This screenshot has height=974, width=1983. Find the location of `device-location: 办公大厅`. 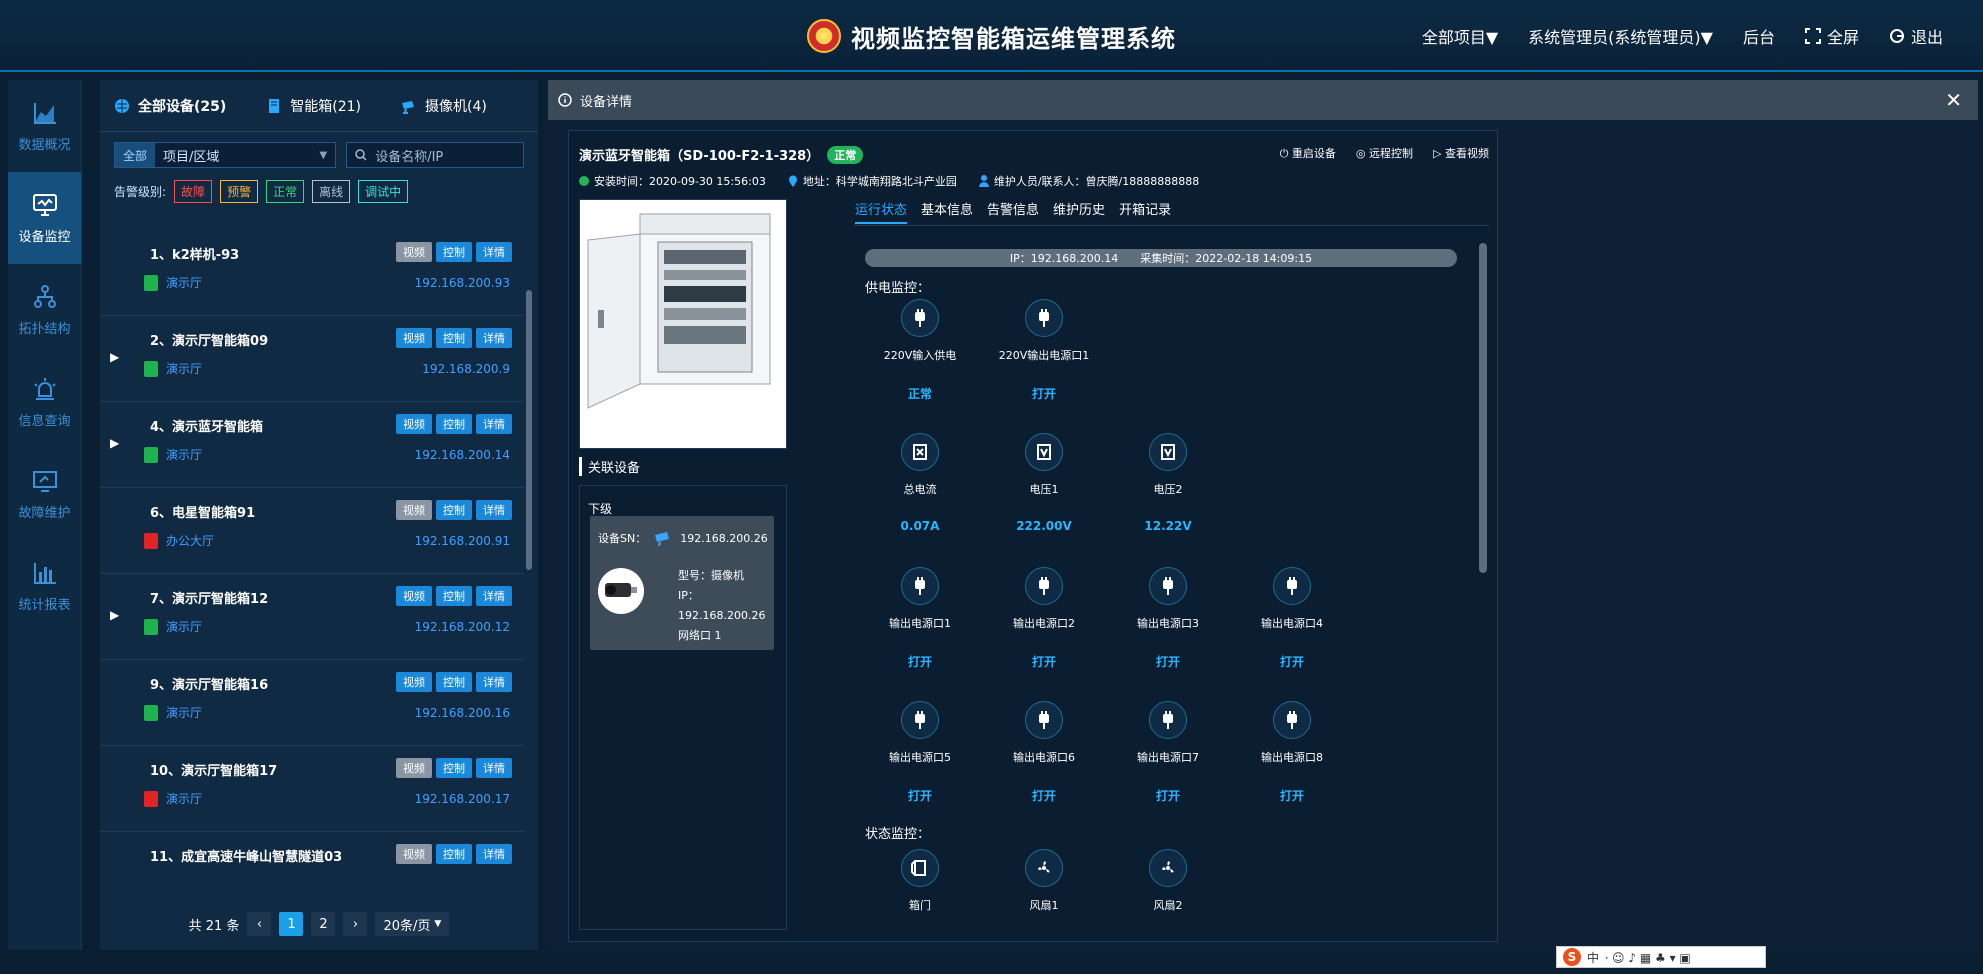

device-location: 办公大厅 is located at coordinates (179, 540).